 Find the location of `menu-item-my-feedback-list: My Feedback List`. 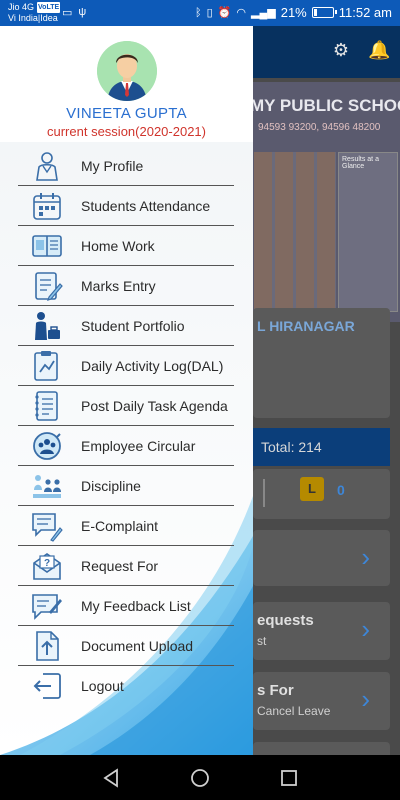

menu-item-my-feedback-list: My Feedback List is located at coordinates (126, 606).